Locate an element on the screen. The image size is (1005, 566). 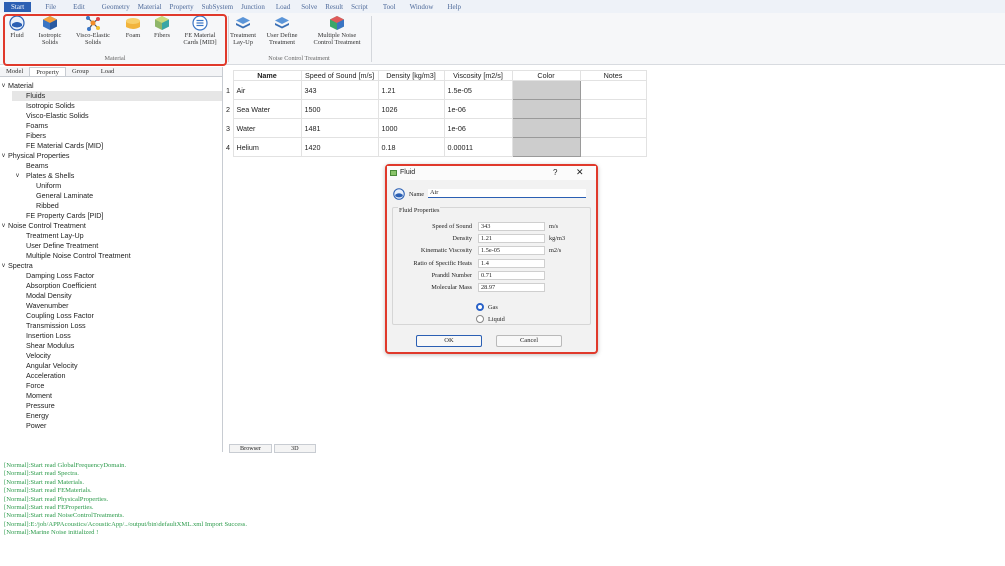
menu-tool: Tool is located at coordinates (389, 7).